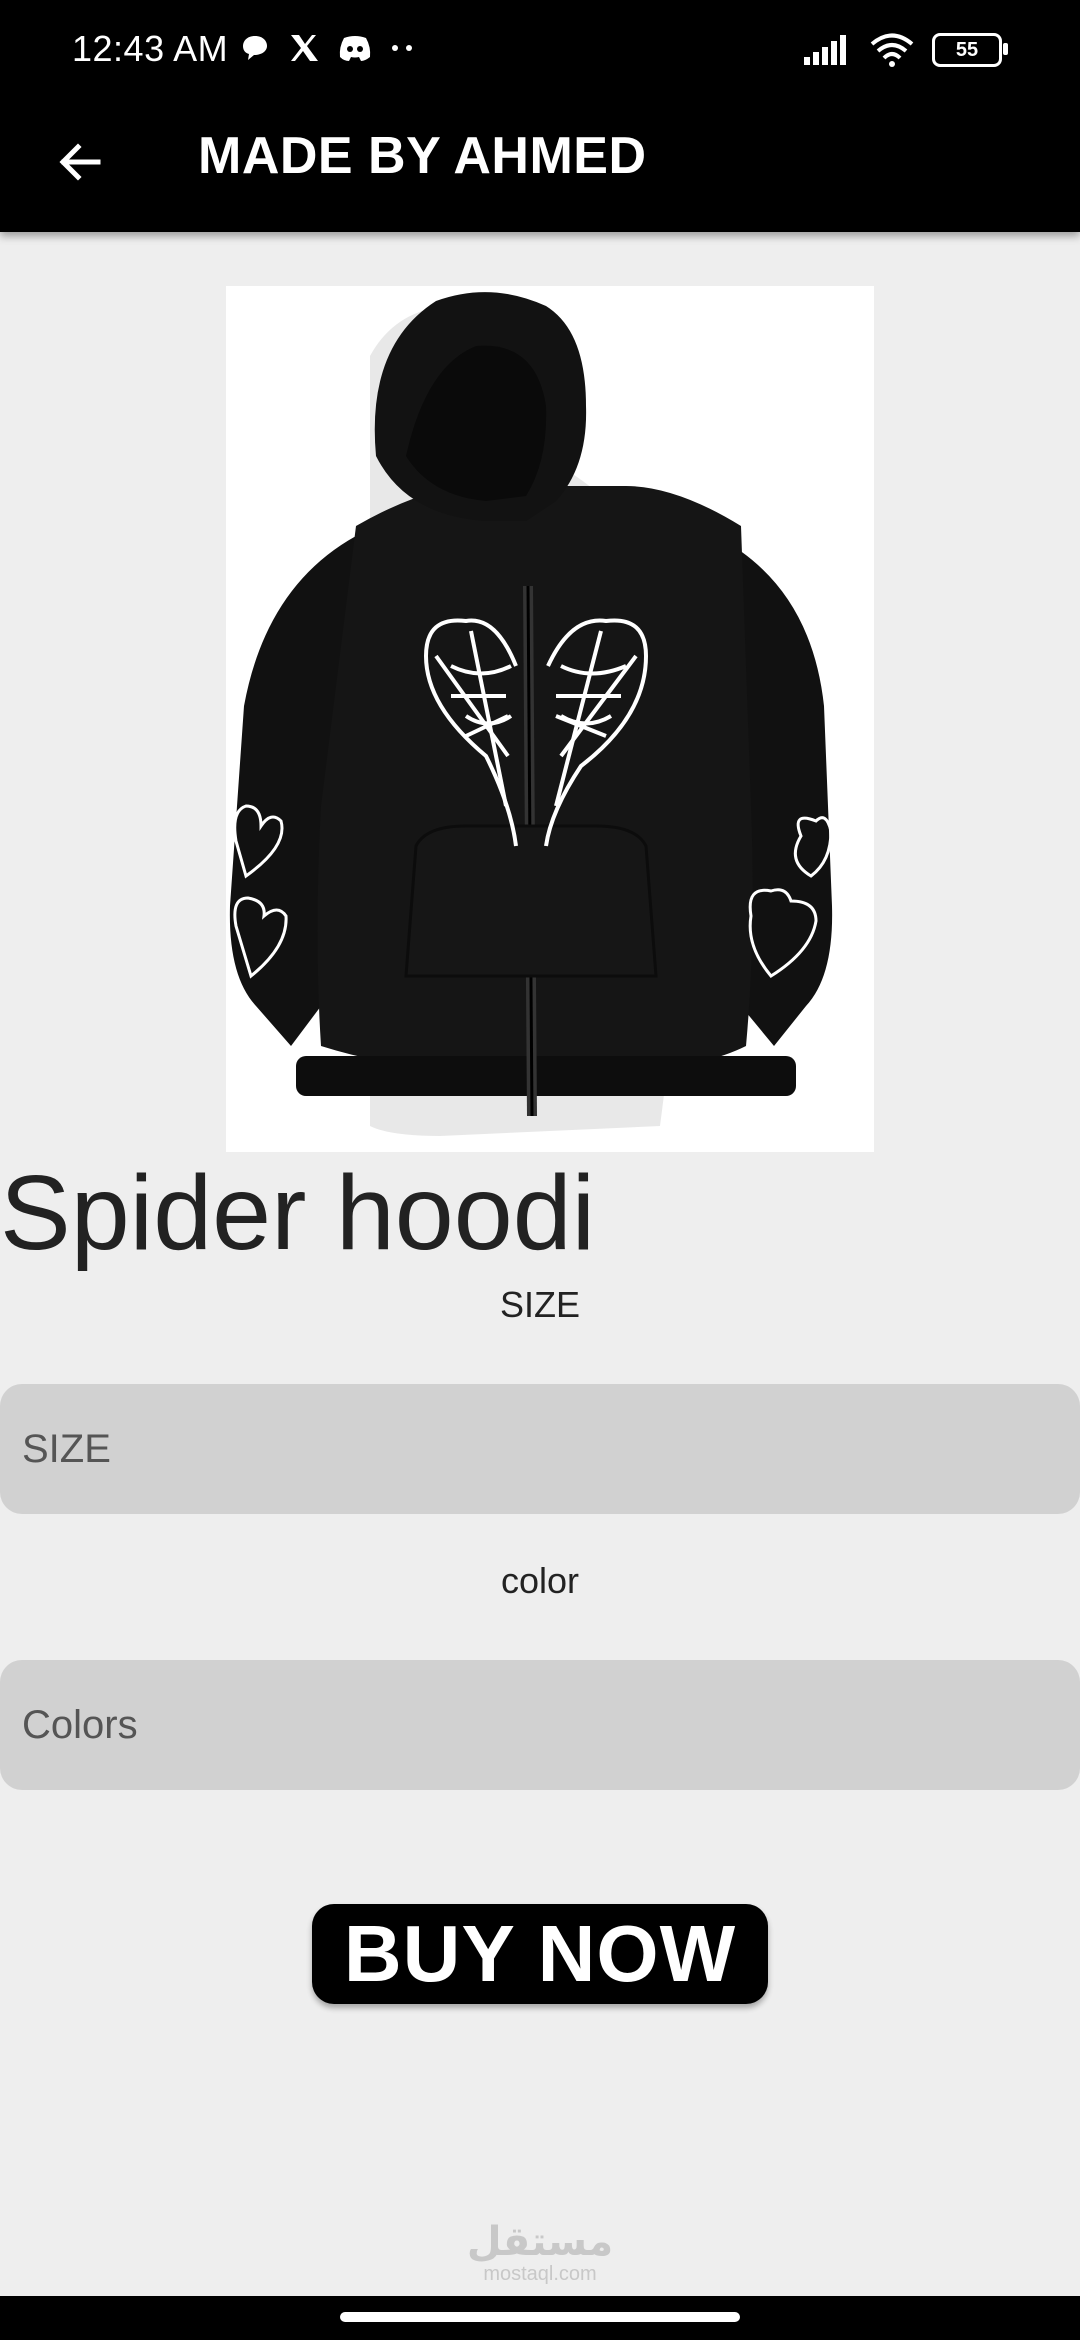 Image resolution: width=1080 pixels, height=2340 pixels. What do you see at coordinates (355, 48) in the screenshot?
I see `discord-icon` at bounding box center [355, 48].